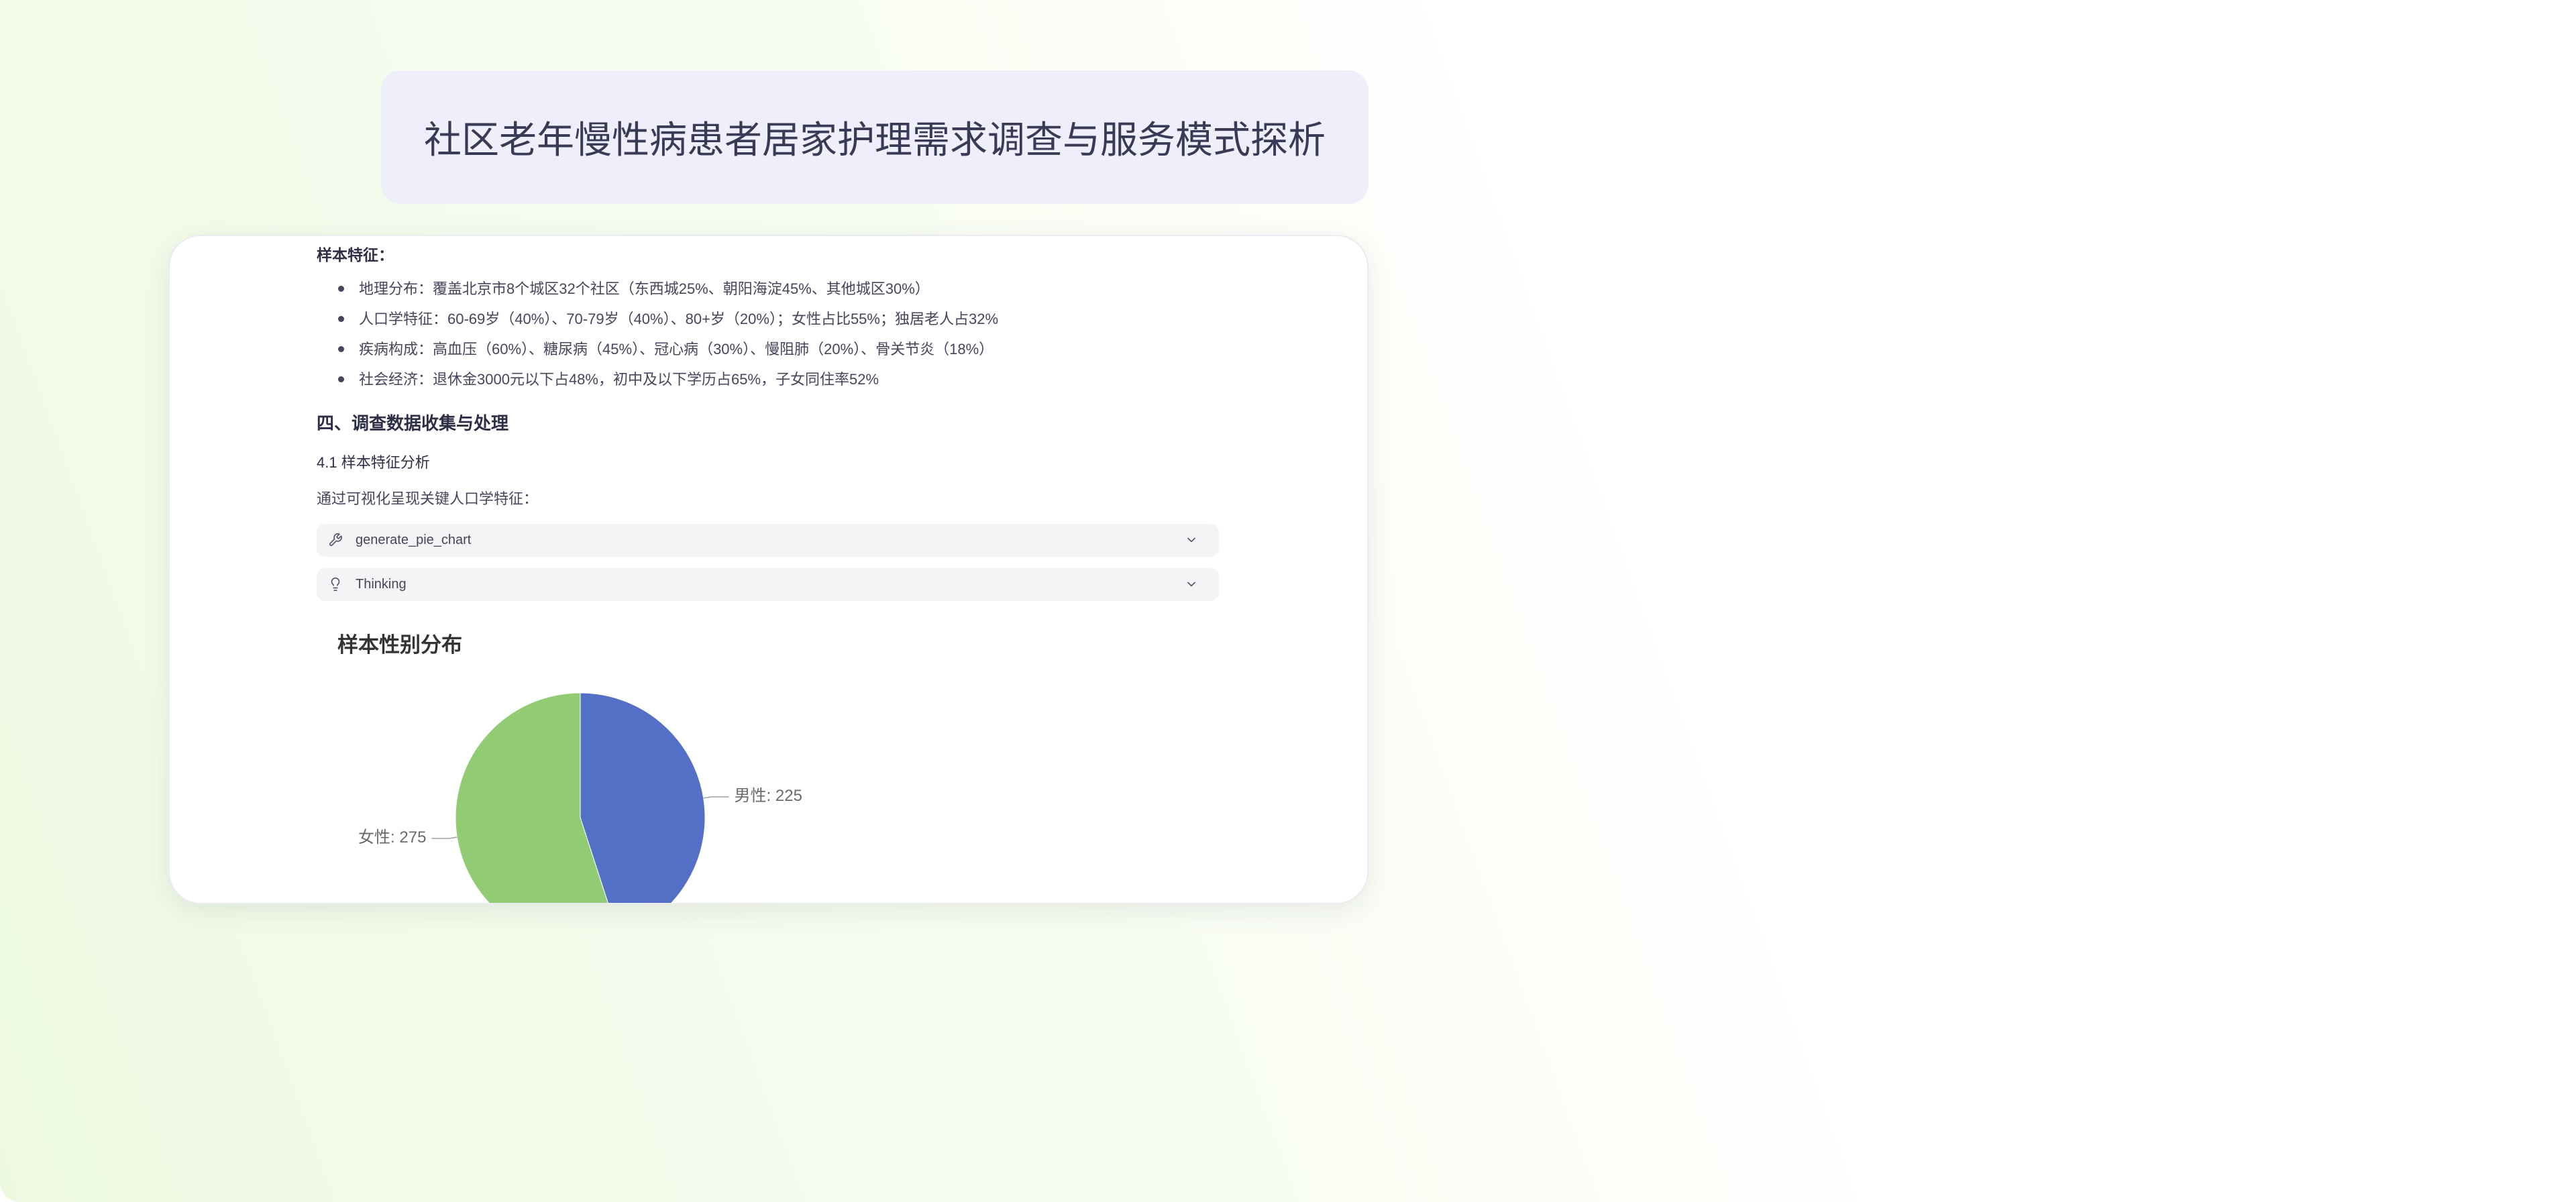 The image size is (2576, 1202). I want to click on pie-label-1: 男性: 225, so click(768, 796).